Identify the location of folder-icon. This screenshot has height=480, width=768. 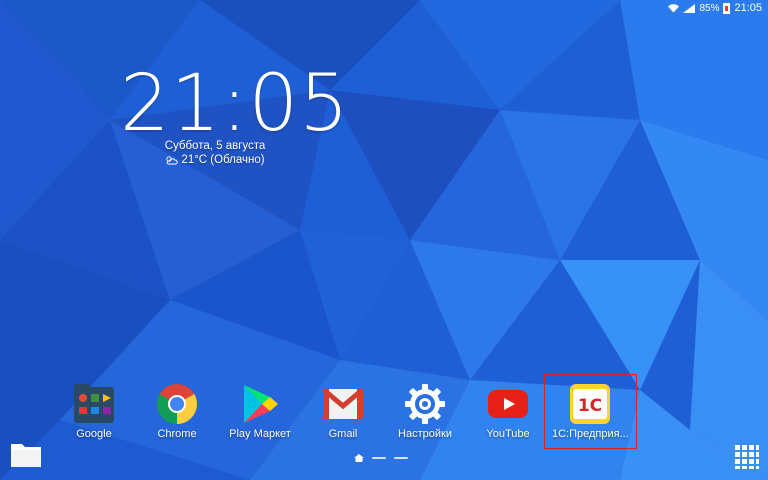
(26, 454).